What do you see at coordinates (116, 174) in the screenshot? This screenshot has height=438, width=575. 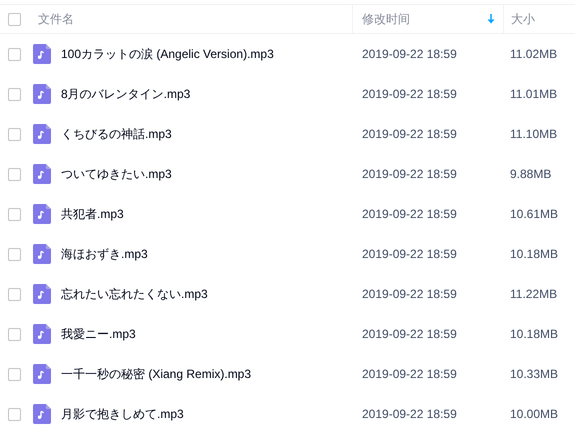 I see `file-name: ついてゆきたい.mp3` at bounding box center [116, 174].